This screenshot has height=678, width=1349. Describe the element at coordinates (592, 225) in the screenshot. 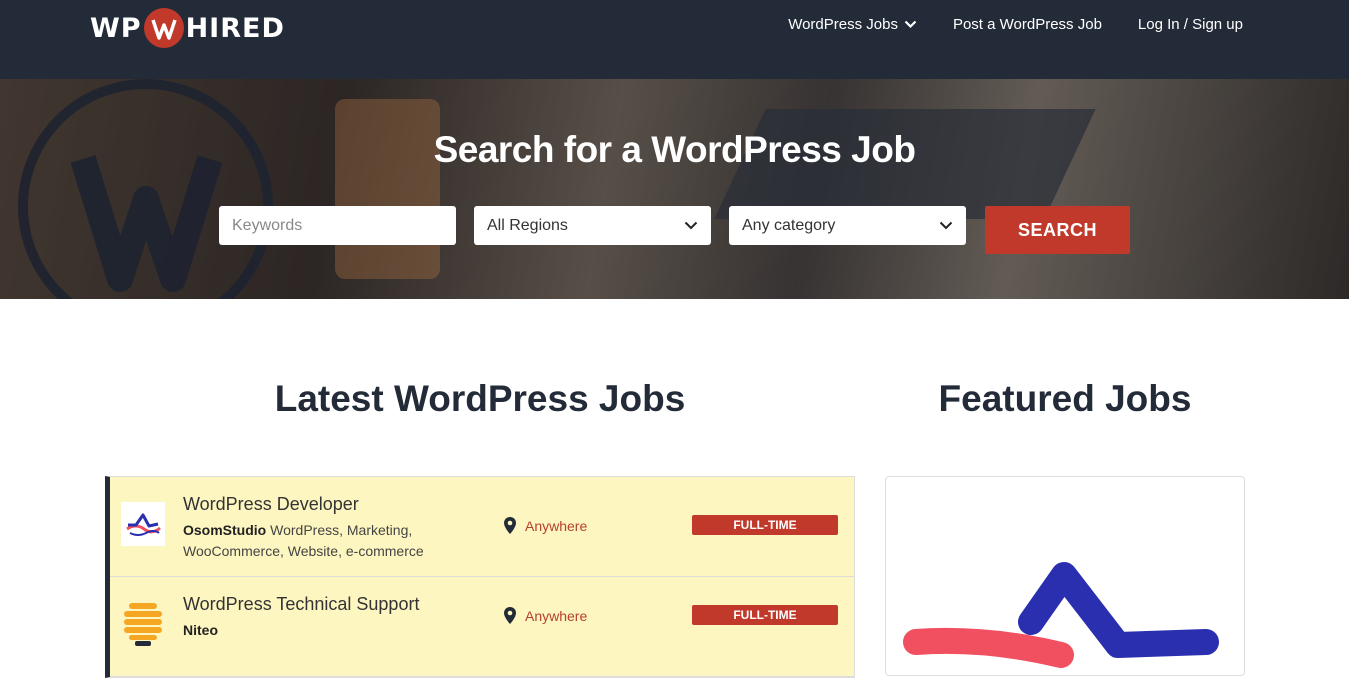

I see `region-select: All Regions` at that location.